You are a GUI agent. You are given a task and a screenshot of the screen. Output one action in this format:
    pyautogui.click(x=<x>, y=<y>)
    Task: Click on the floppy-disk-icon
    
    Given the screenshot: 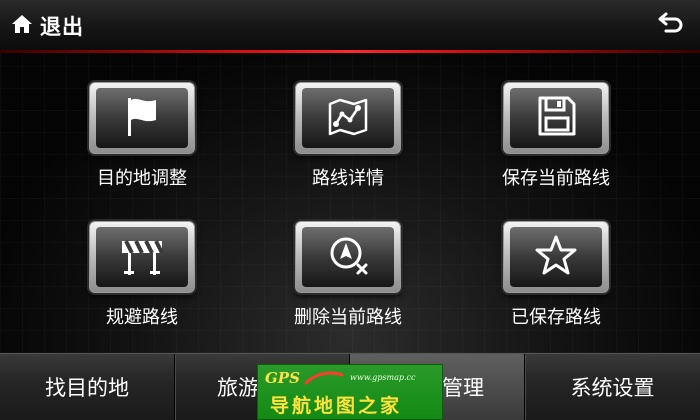 What is the action you would take?
    pyautogui.click(x=556, y=118)
    